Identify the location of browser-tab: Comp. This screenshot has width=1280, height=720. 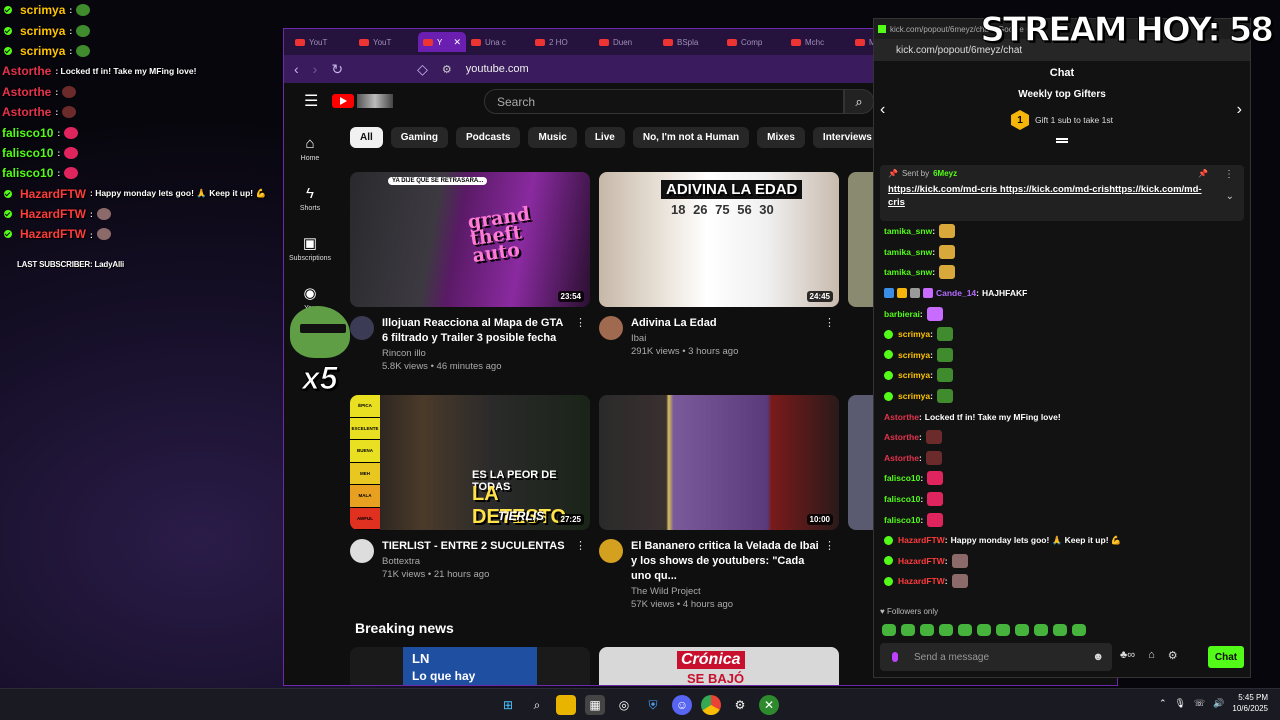
(754, 42).